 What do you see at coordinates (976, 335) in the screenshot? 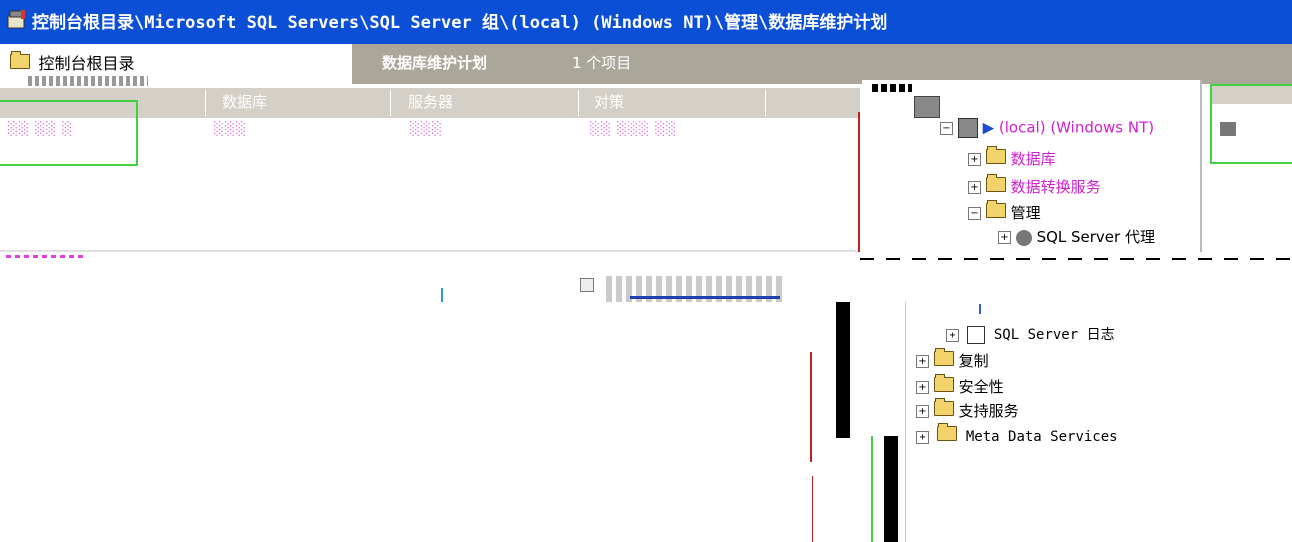
I see `log-icon` at bounding box center [976, 335].